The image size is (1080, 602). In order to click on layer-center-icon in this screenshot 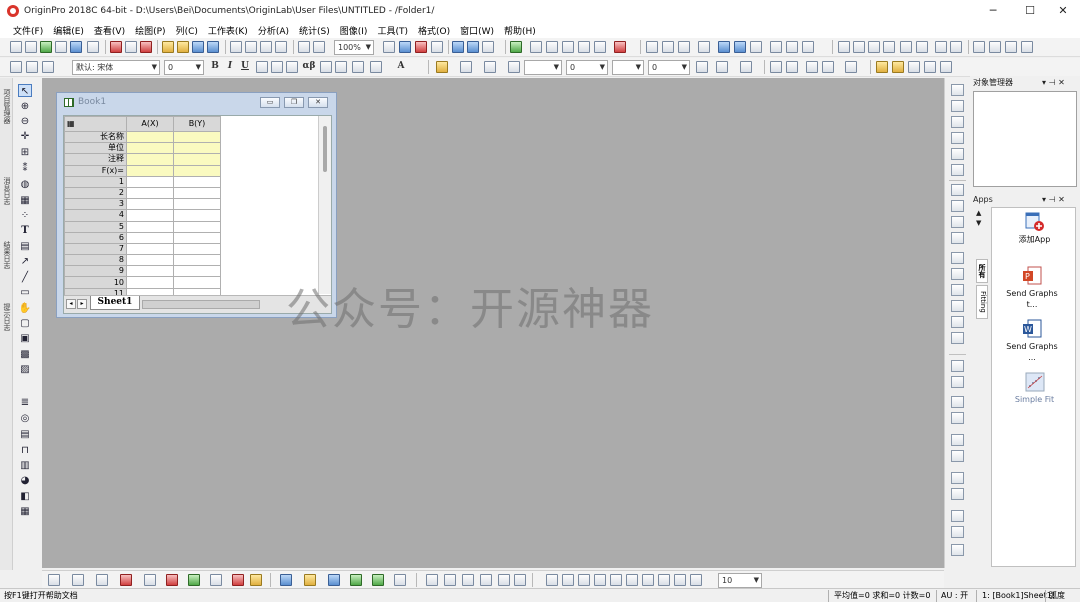, I will do `click(616, 580)`.